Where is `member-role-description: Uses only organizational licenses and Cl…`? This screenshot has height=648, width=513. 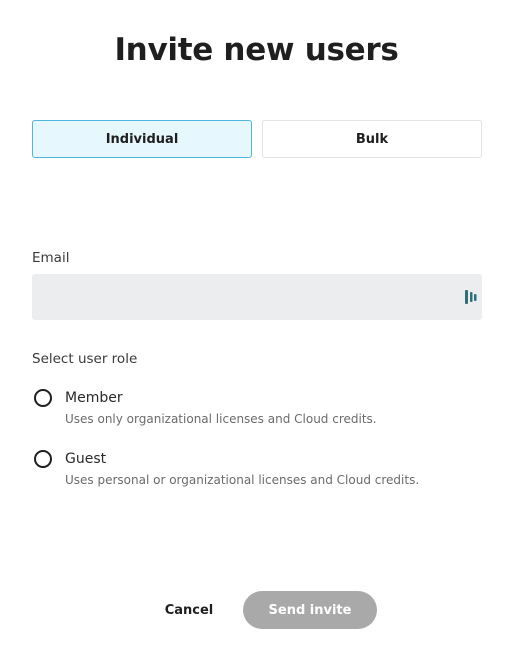 member-role-description: Uses only organizational licenses and Cl… is located at coordinates (221, 419).